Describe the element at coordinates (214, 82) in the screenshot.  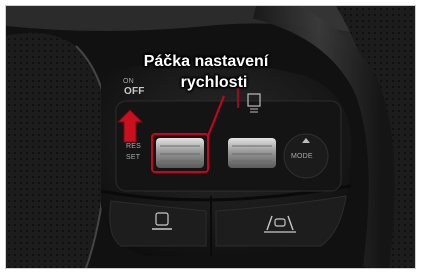
I see `callout-title-line2: rychlosti` at that location.